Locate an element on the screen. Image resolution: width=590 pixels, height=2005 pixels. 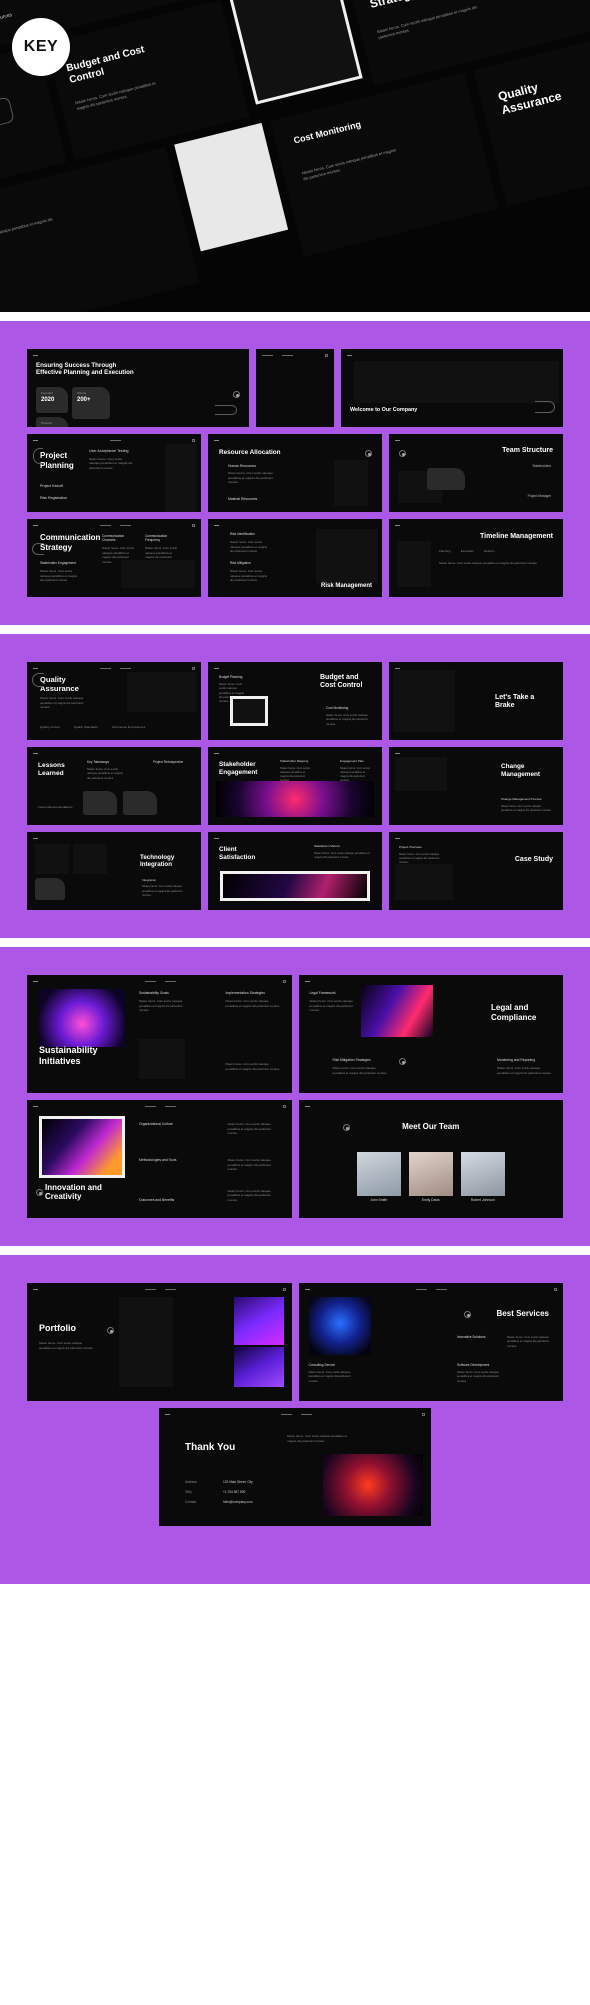
contact-label: Tellp is located at coordinates (188, 1492).